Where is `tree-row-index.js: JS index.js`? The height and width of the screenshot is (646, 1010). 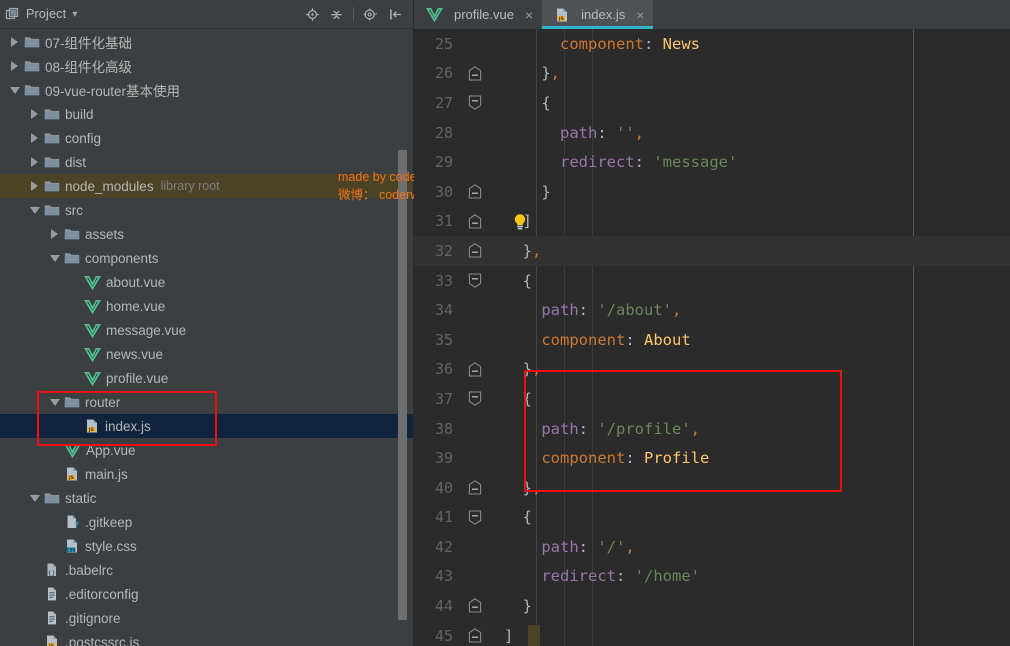
tree-row-index.js: JS index.js is located at coordinates (206, 426).